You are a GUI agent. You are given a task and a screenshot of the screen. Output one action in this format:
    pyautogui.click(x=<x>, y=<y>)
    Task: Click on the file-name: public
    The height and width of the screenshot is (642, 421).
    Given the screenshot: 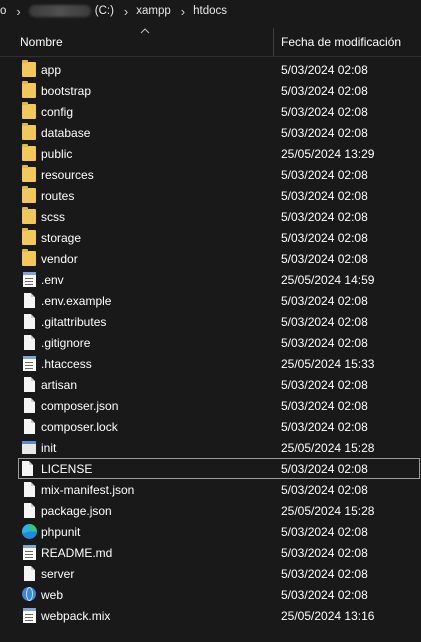 What is the action you would take?
    pyautogui.click(x=57, y=154)
    